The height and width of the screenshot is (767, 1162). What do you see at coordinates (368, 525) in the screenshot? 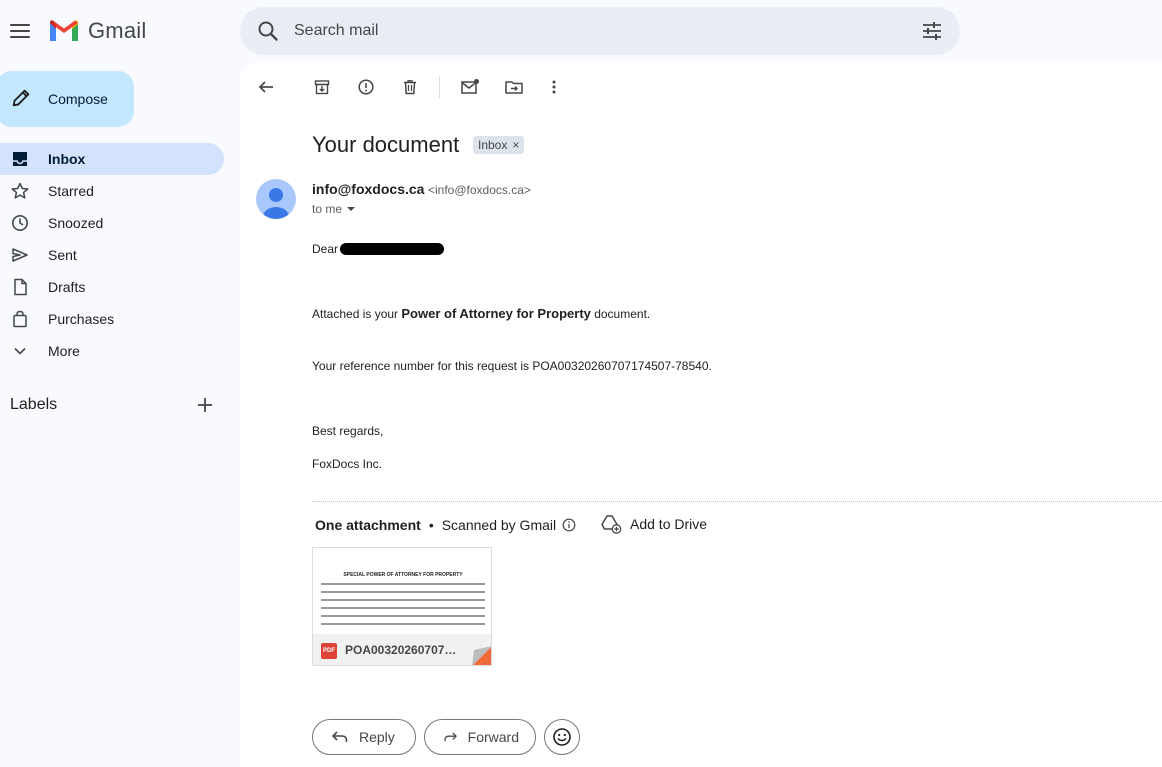
I see `attachment-count: One attachment` at bounding box center [368, 525].